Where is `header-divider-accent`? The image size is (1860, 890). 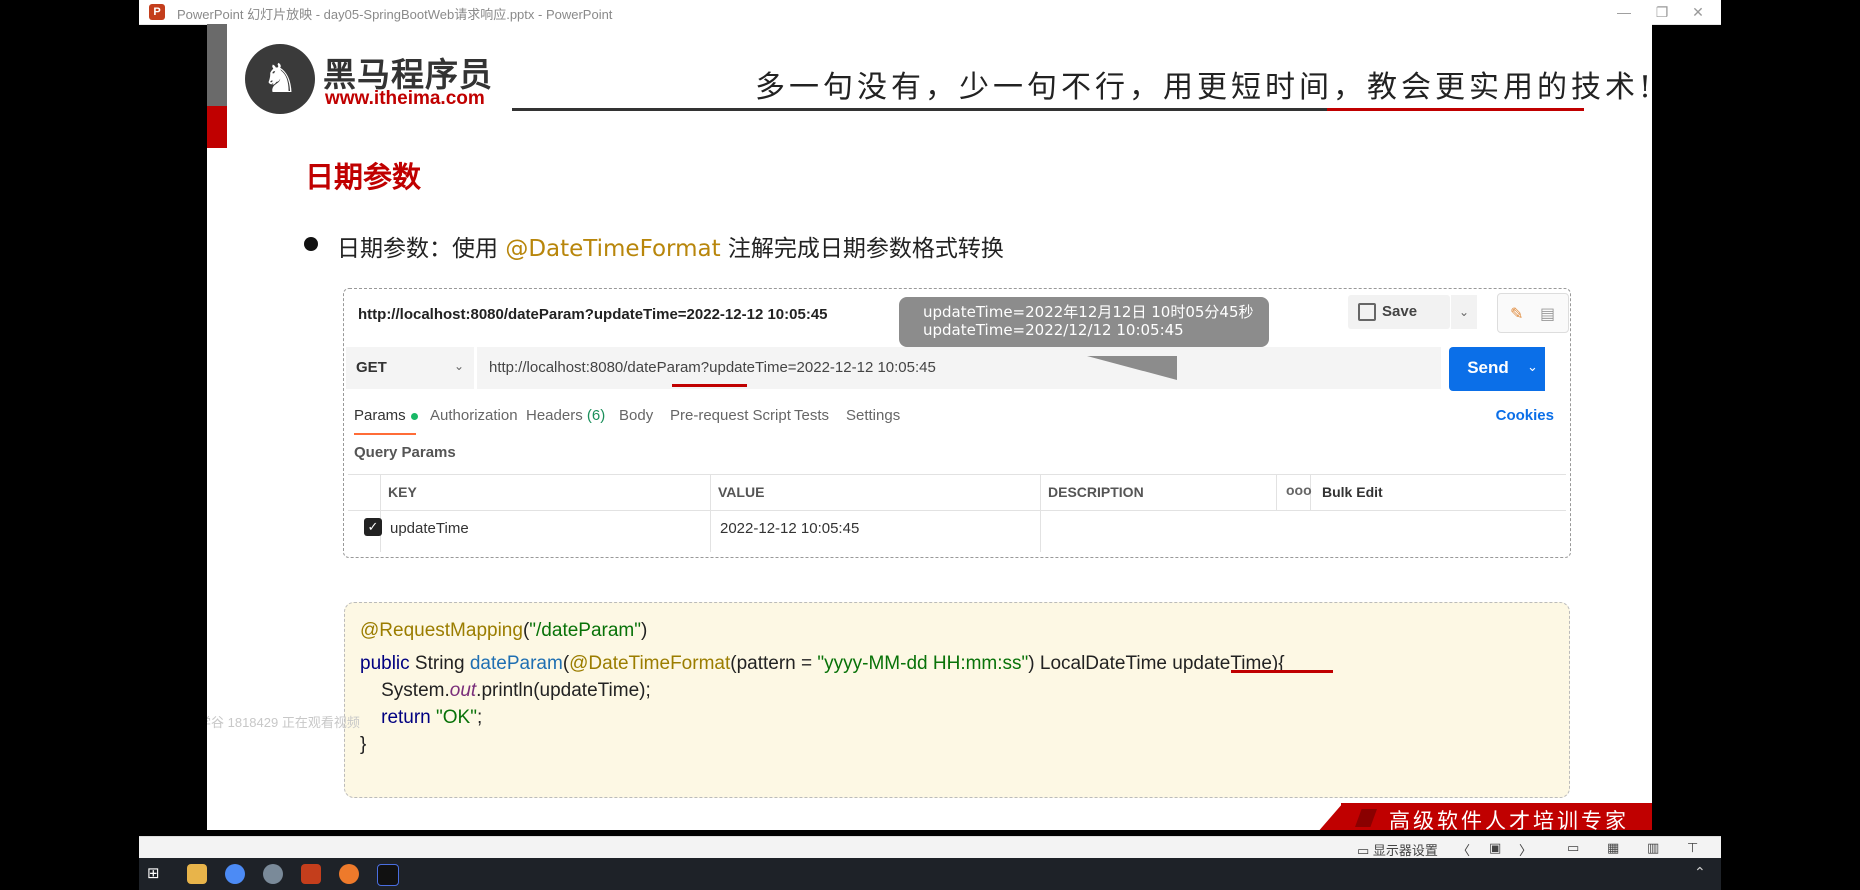
header-divider-accent is located at coordinates (1455, 109).